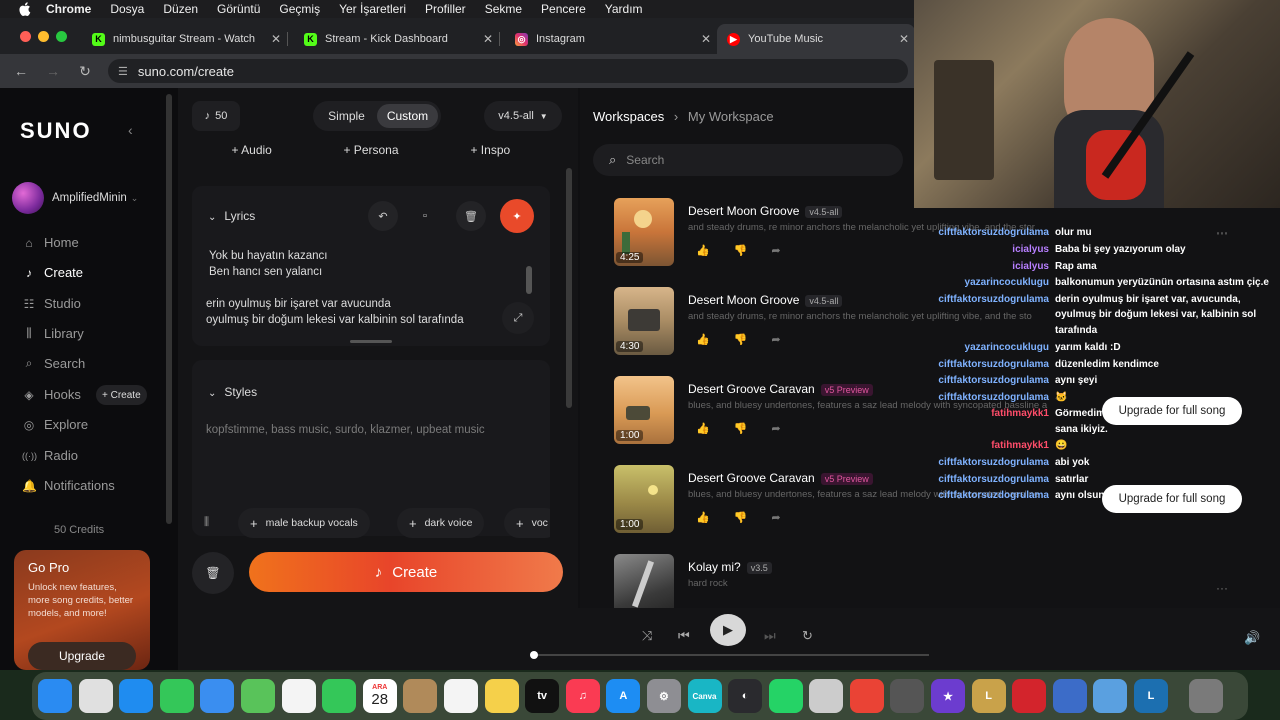 The width and height of the screenshot is (1280, 720). Describe the element at coordinates (53, 71) in the screenshot. I see `forward-icon: →` at that location.